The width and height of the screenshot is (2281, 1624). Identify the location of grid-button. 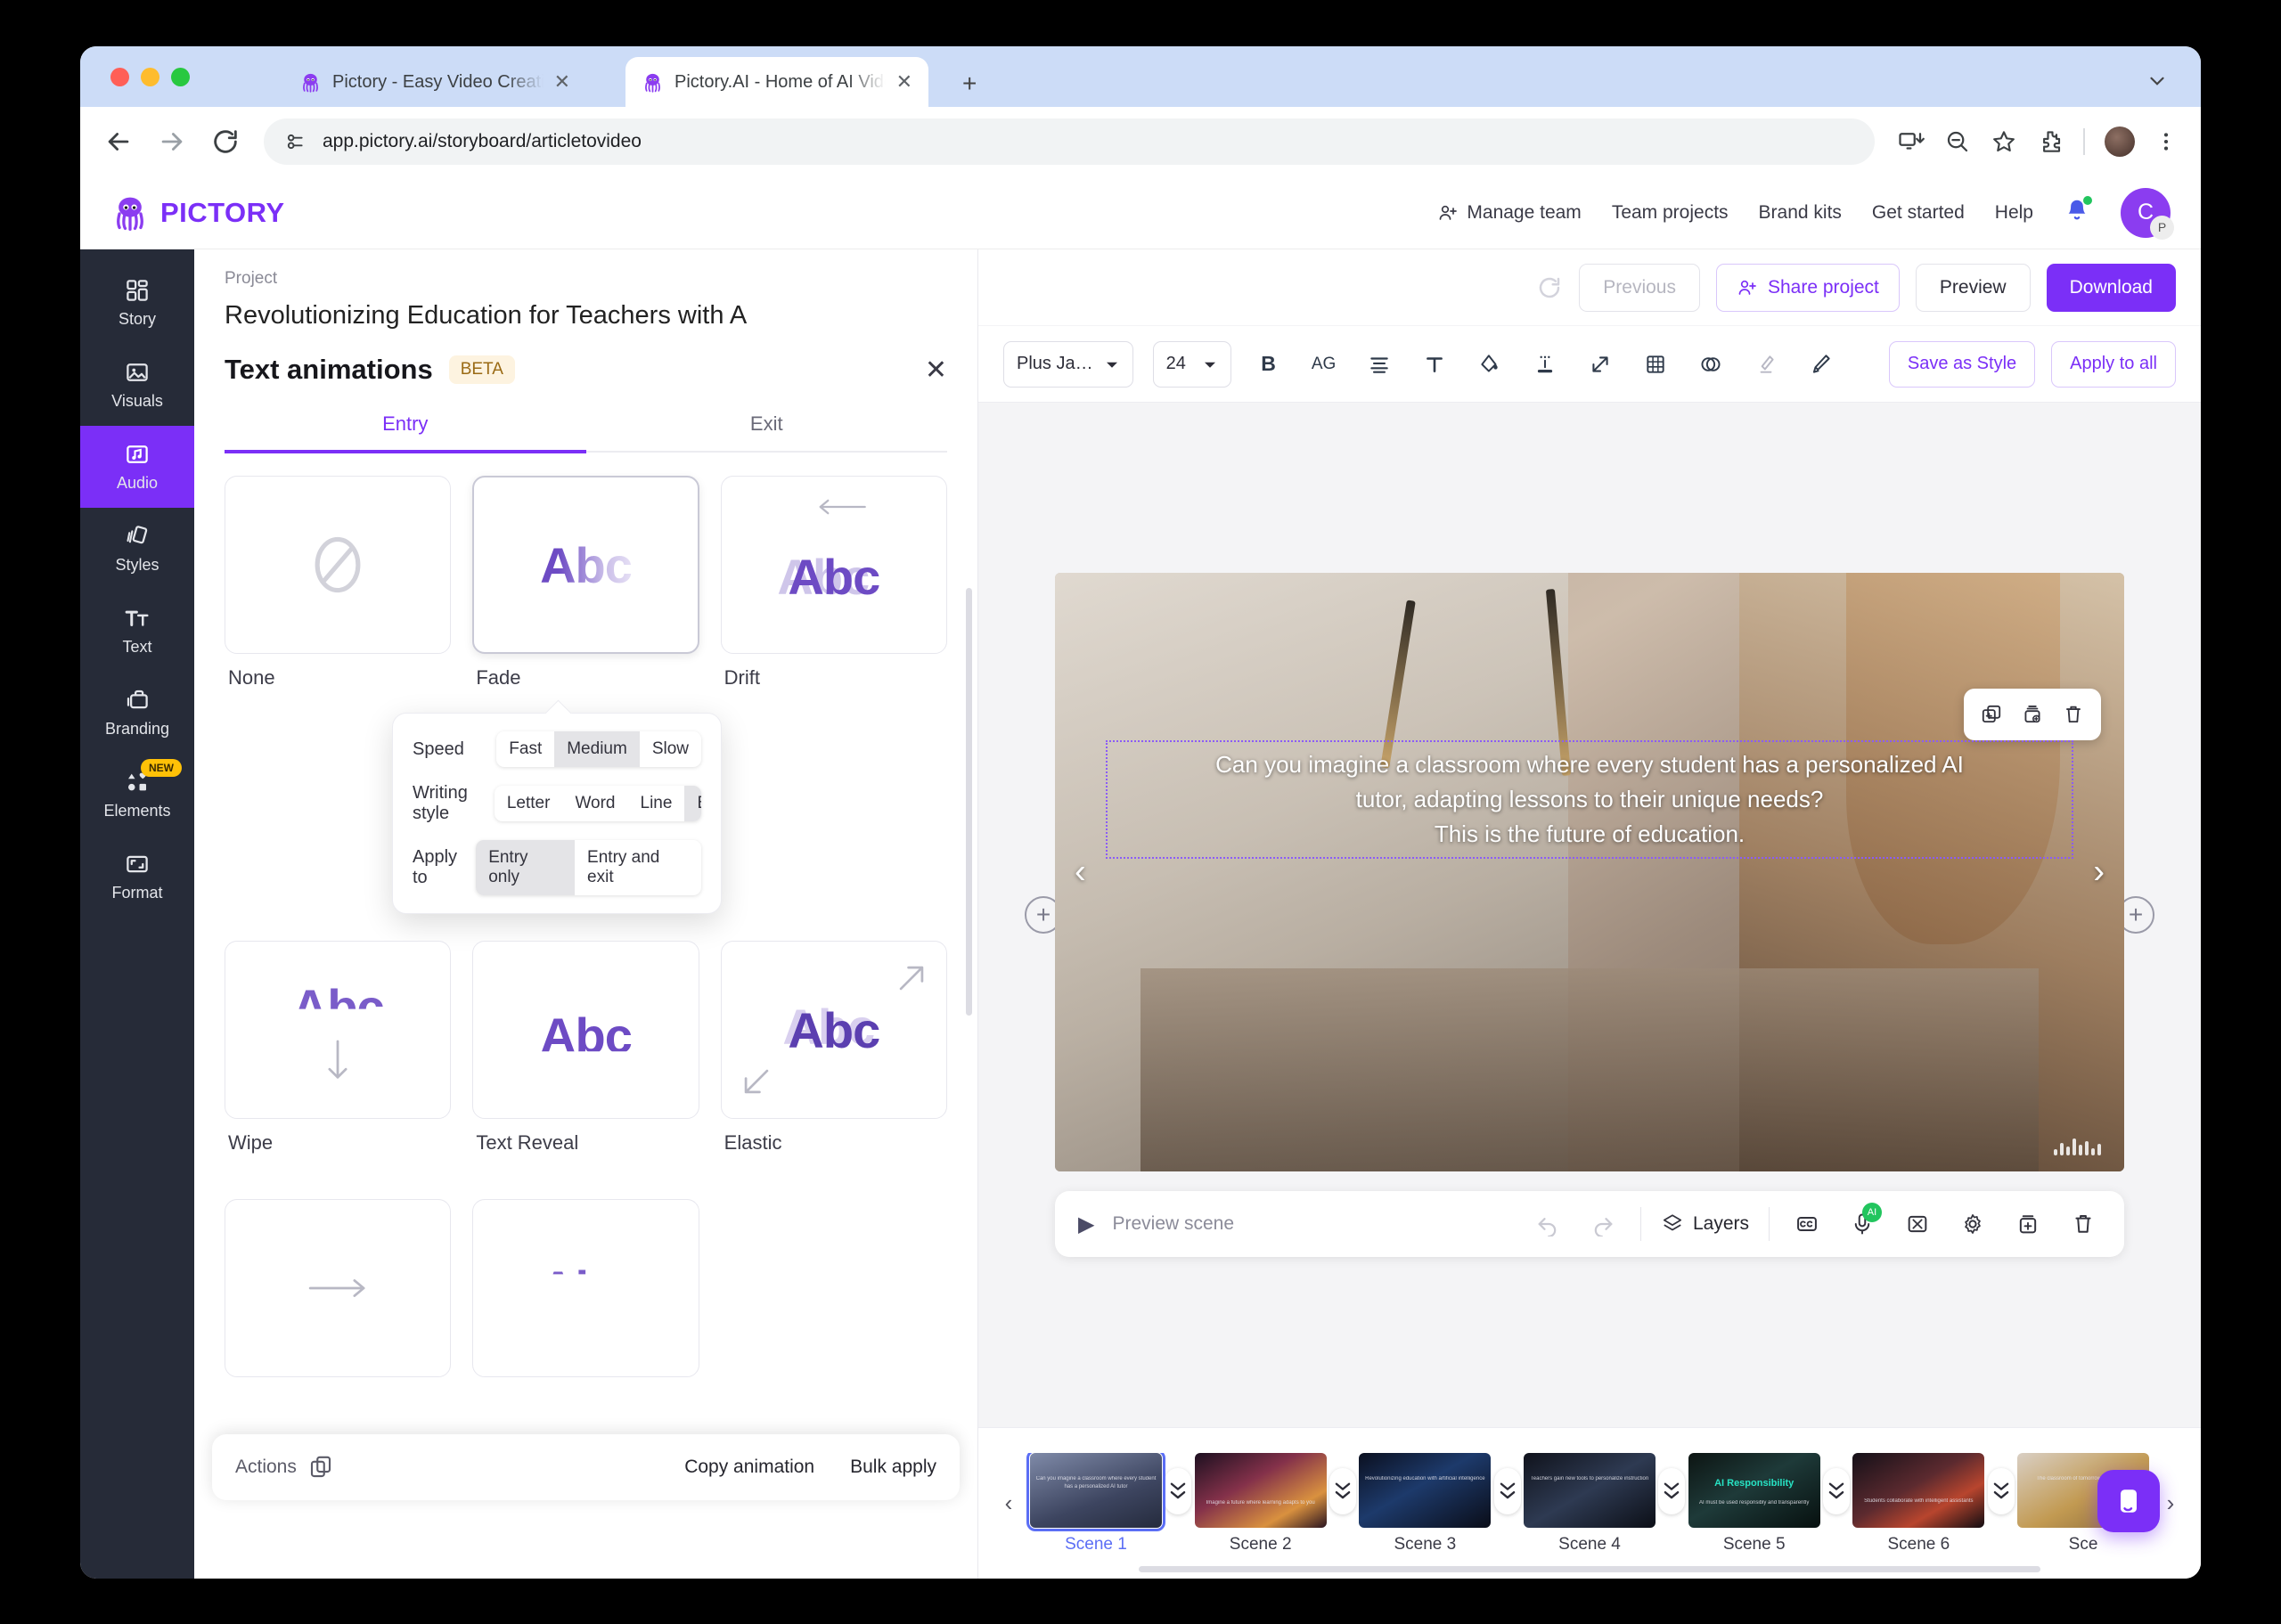
(1655, 364).